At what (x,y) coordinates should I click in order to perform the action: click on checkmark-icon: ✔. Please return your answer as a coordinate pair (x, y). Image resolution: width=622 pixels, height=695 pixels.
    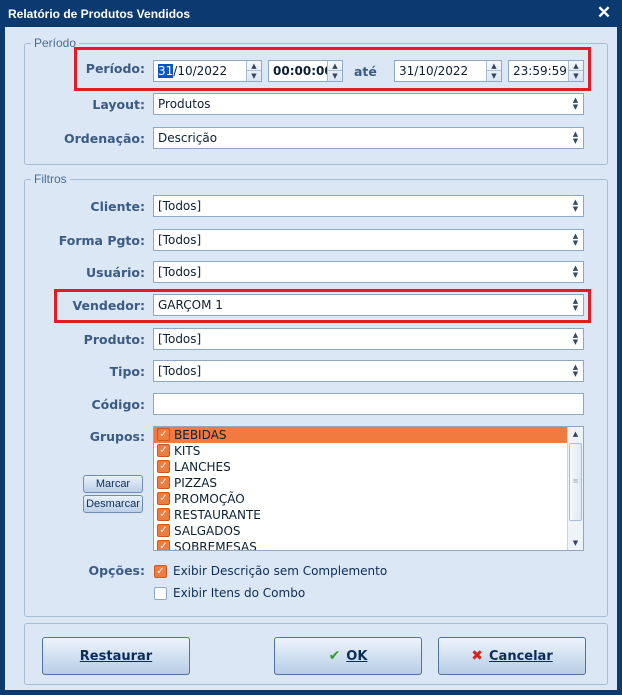
    Looking at the image, I should click on (334, 656).